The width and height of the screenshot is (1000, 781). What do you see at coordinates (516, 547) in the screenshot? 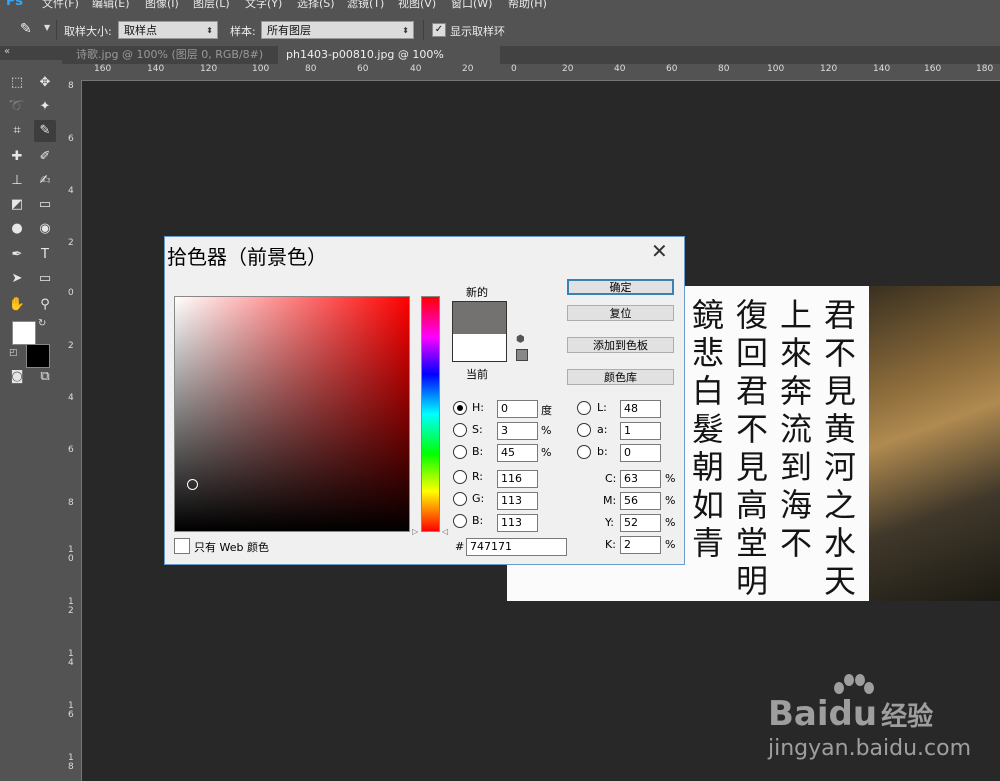
I see `hex-input: 747171` at bounding box center [516, 547].